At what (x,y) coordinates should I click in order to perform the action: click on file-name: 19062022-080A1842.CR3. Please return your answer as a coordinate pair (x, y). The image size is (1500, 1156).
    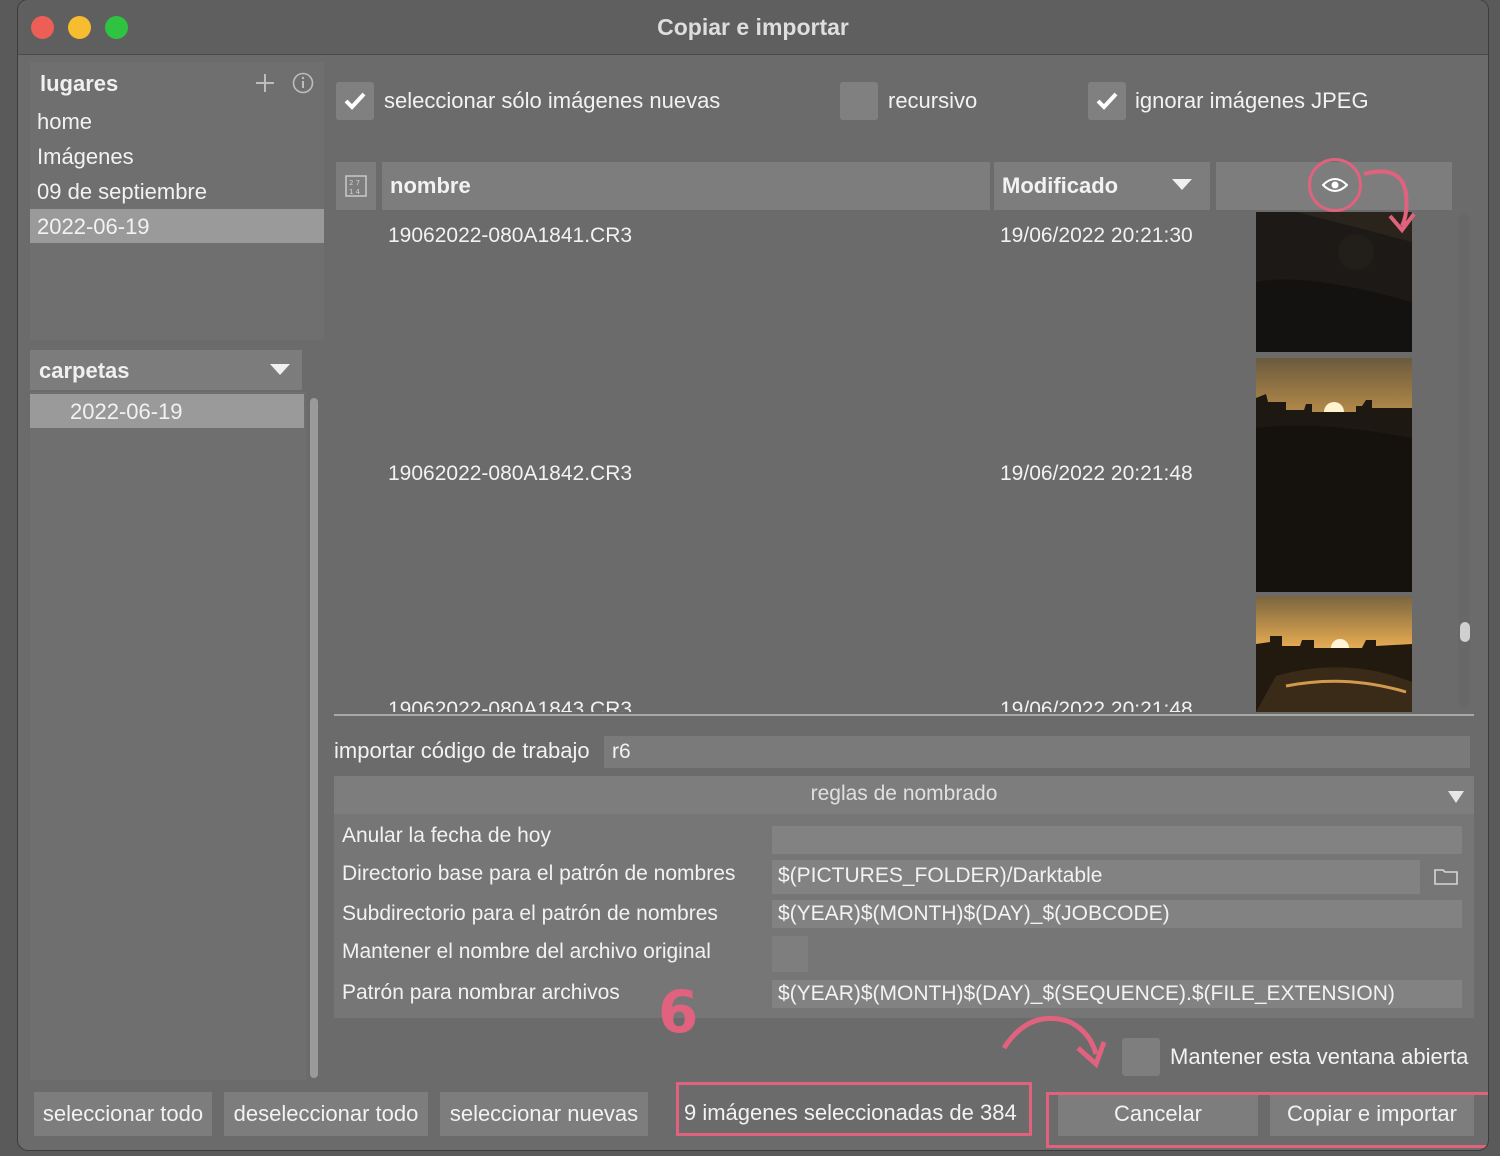
    Looking at the image, I should click on (510, 474).